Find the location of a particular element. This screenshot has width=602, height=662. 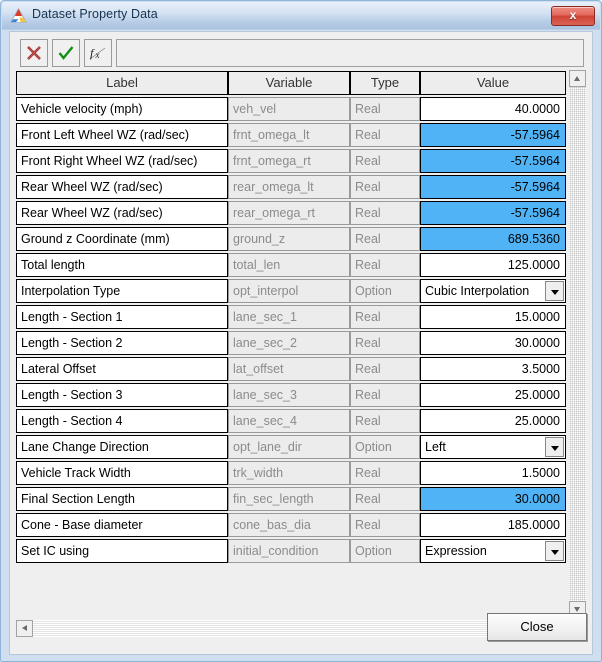

grid-row: Total length total_len Real 125.0000 is located at coordinates (292, 265).